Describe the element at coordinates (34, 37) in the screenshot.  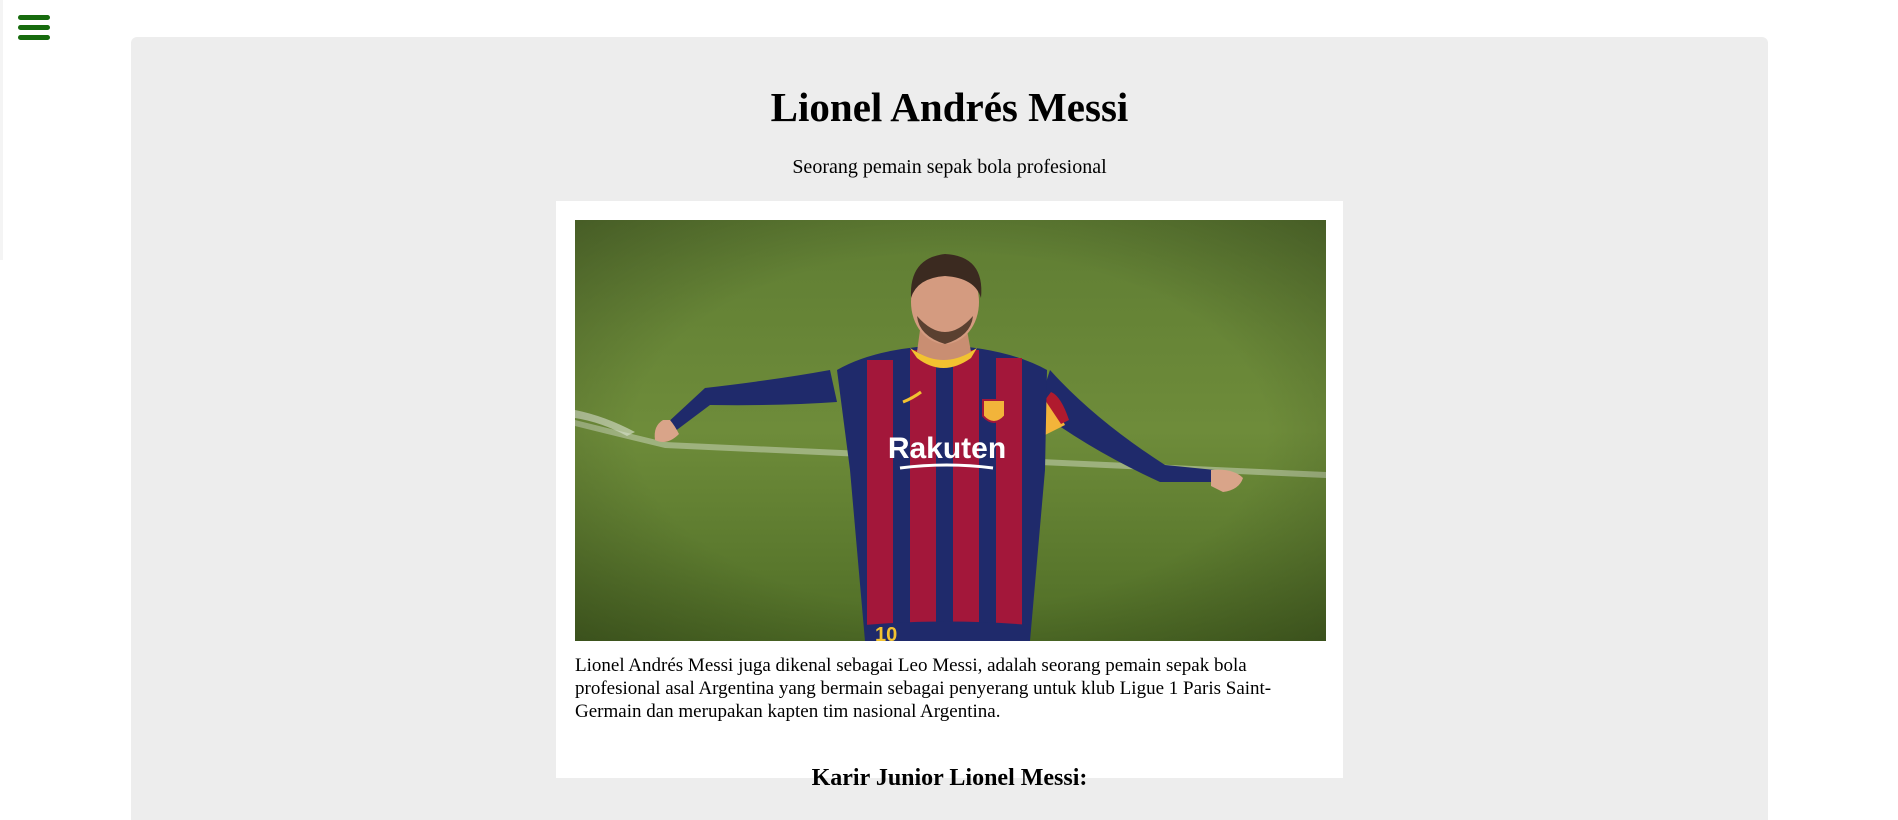
I see `menu-bar-bottom` at that location.